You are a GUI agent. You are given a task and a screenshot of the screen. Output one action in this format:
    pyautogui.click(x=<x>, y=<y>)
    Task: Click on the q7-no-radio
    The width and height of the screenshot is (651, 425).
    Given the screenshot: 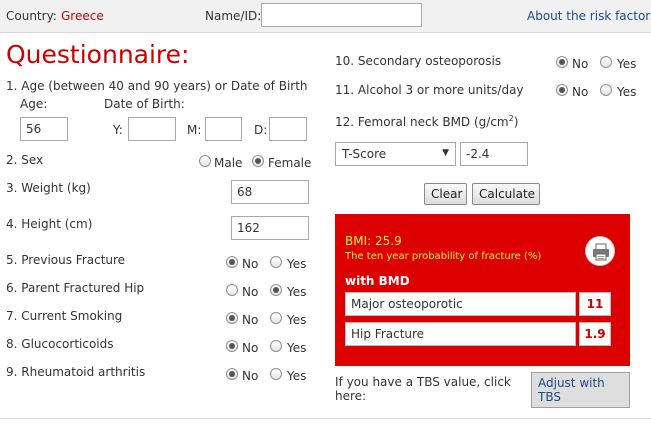 What is the action you would take?
    pyautogui.click(x=232, y=318)
    